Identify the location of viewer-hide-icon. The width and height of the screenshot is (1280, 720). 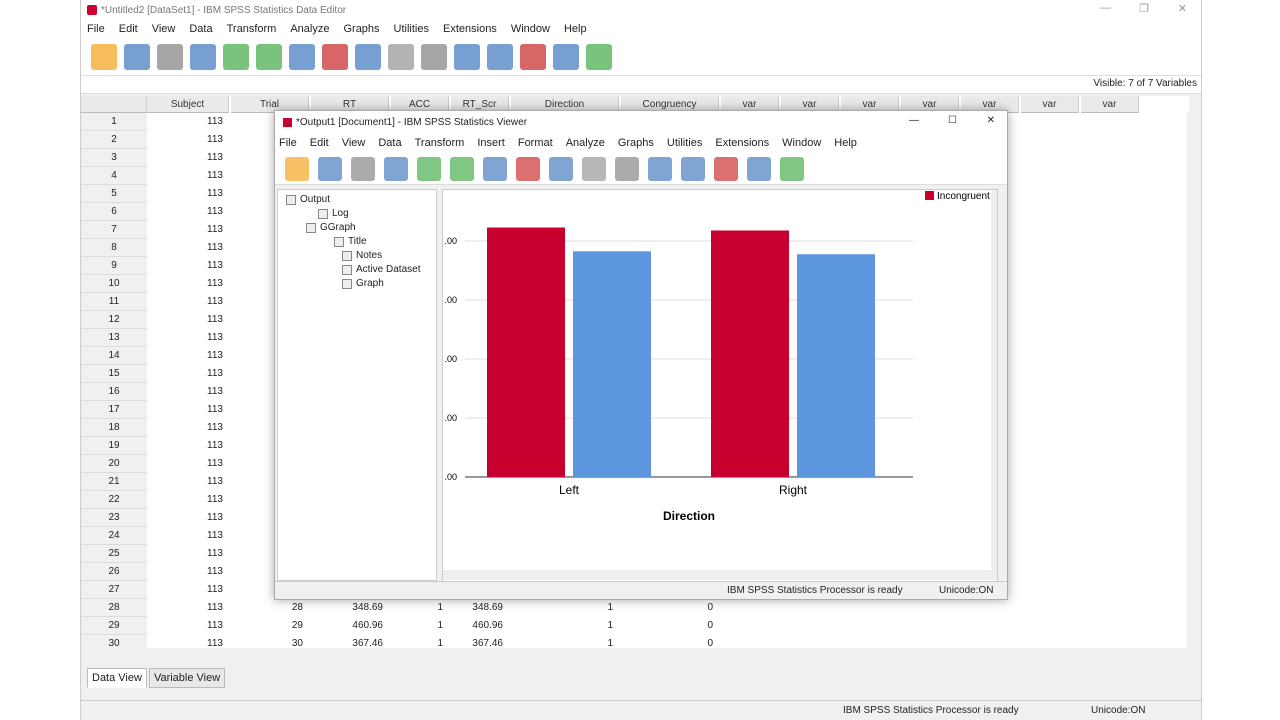
(759, 168).